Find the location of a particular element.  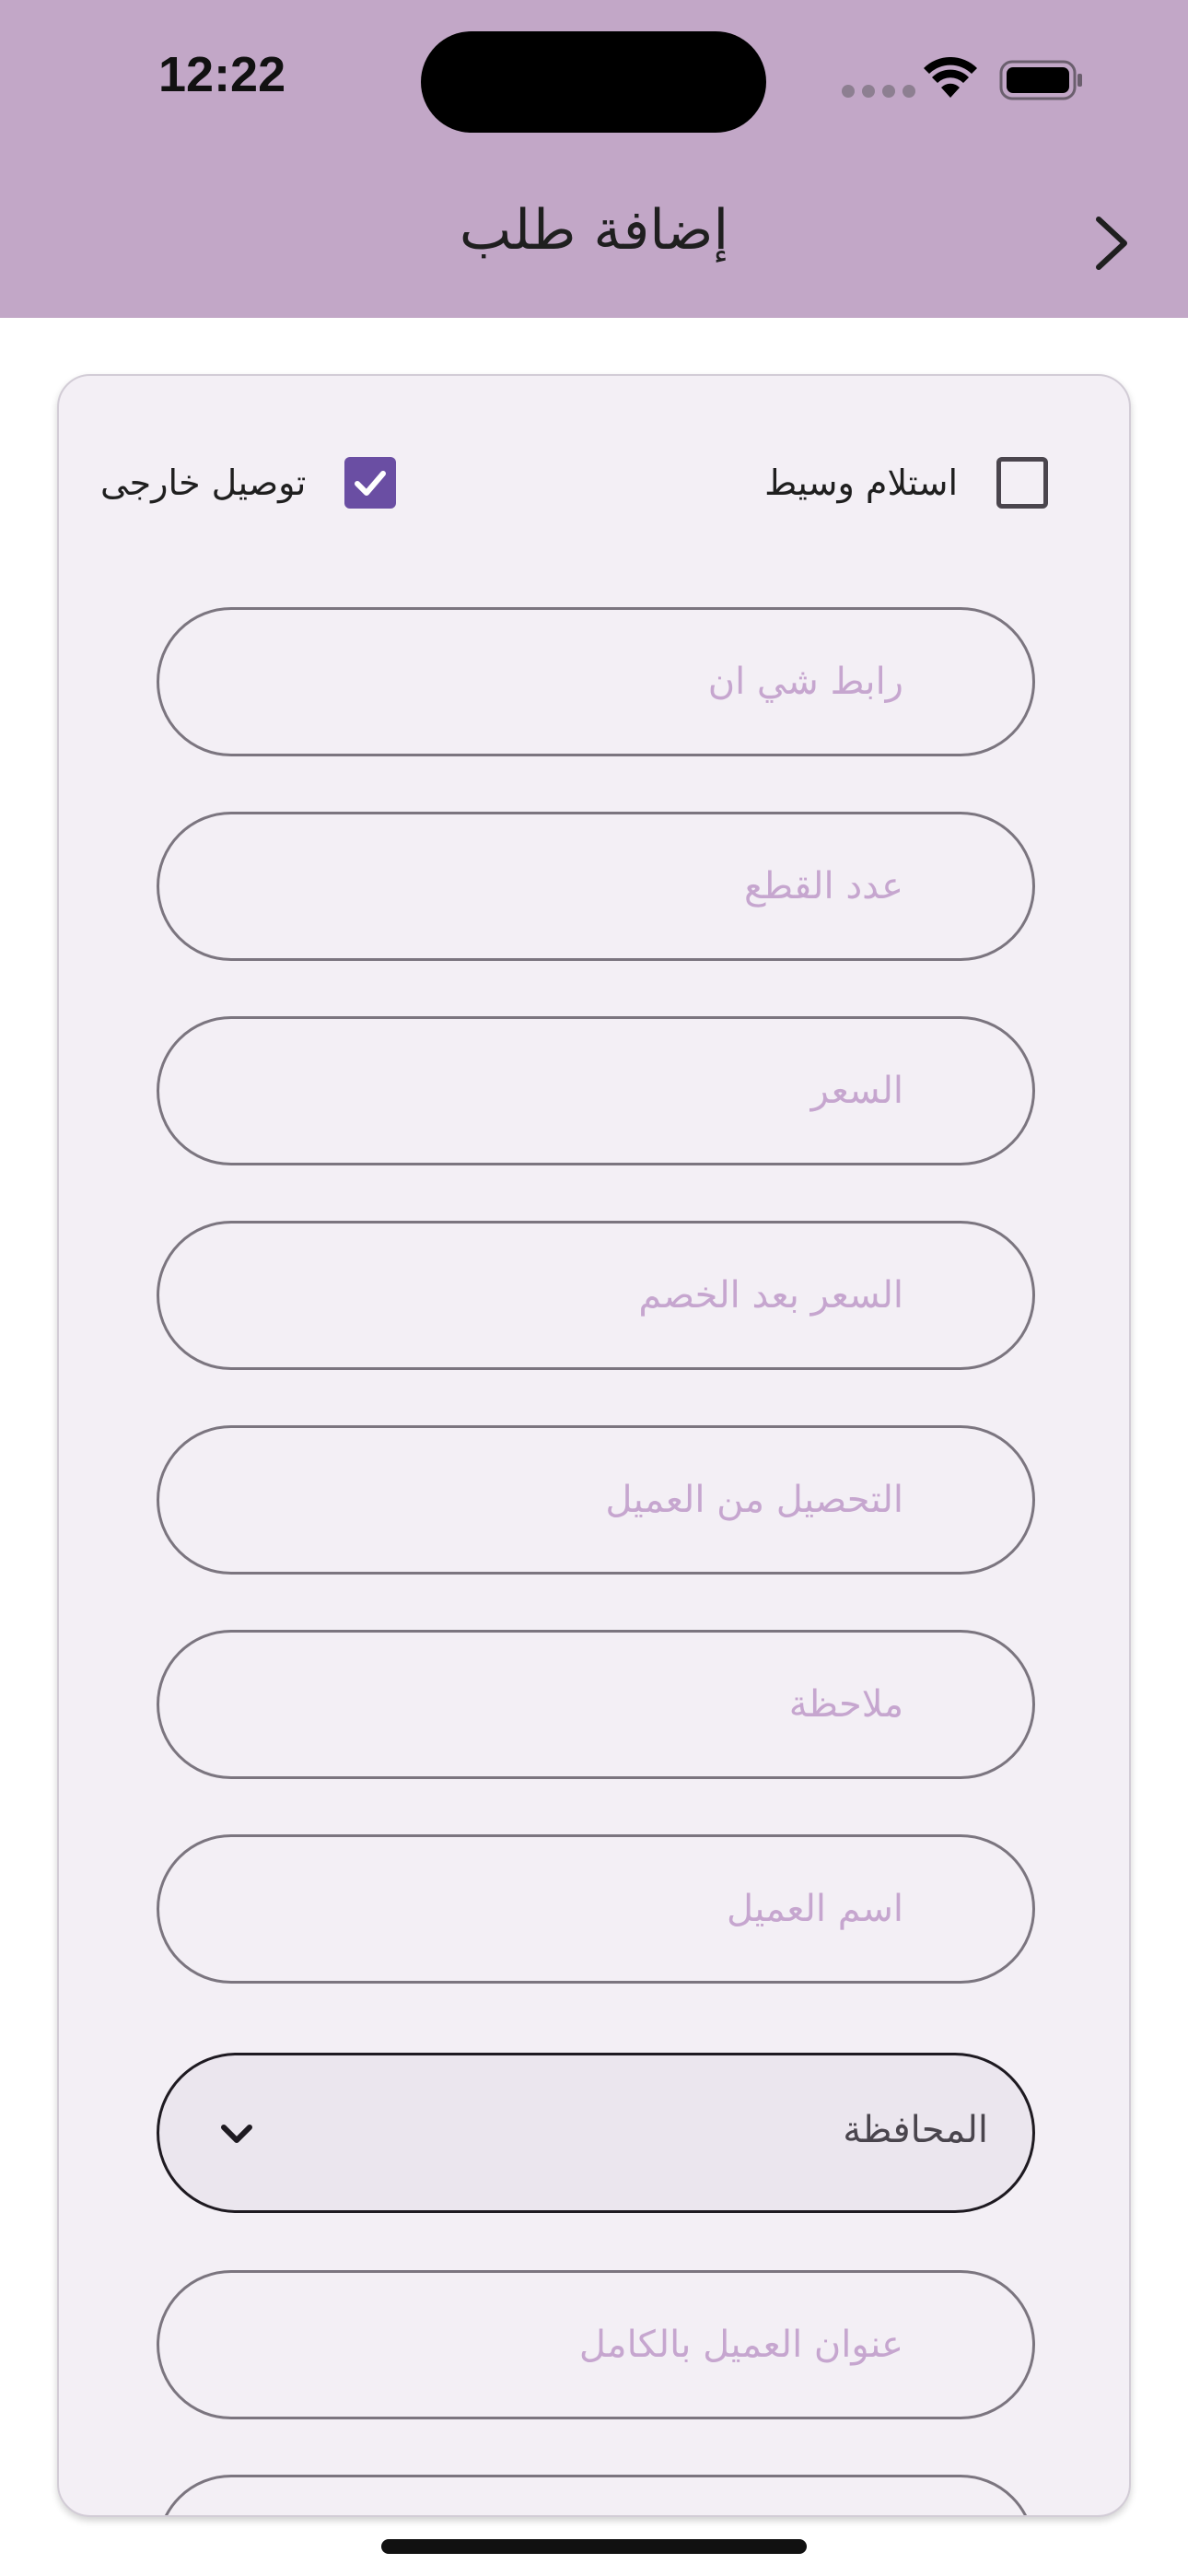

app-bar: 12:22 إضافة طلب is located at coordinates (594, 159).